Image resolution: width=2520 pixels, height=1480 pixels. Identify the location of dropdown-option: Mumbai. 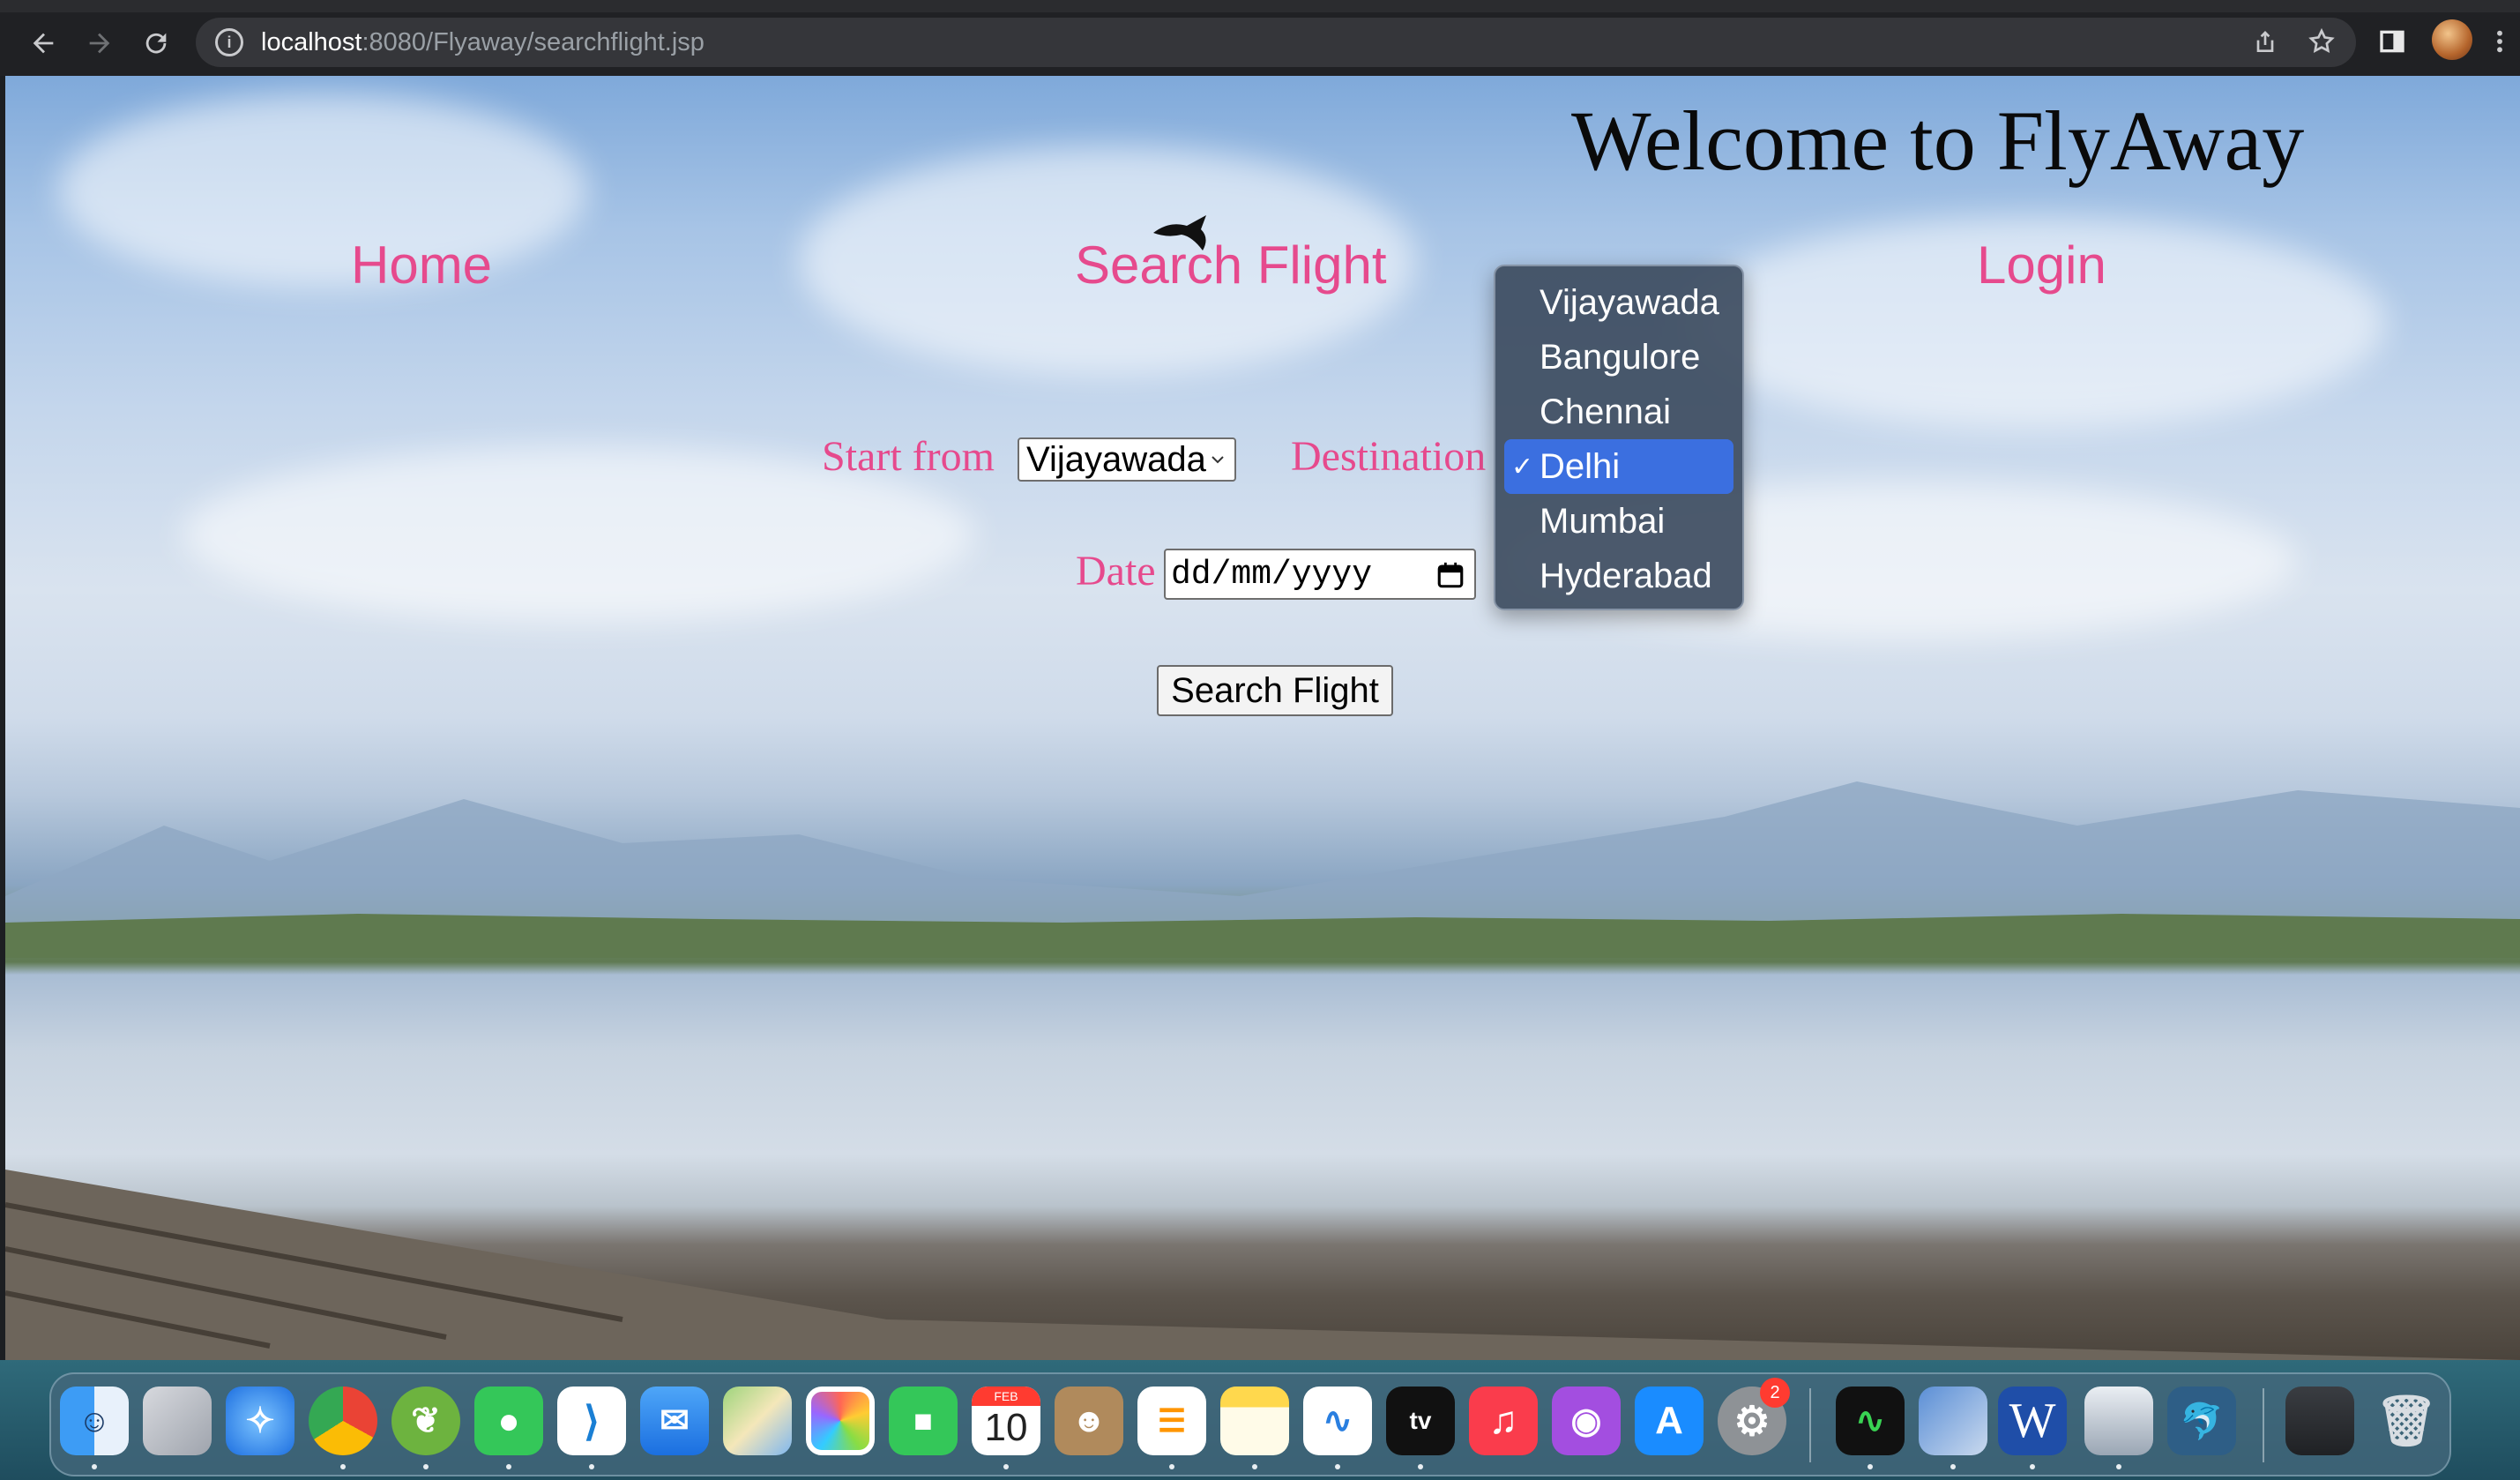
(1618, 521).